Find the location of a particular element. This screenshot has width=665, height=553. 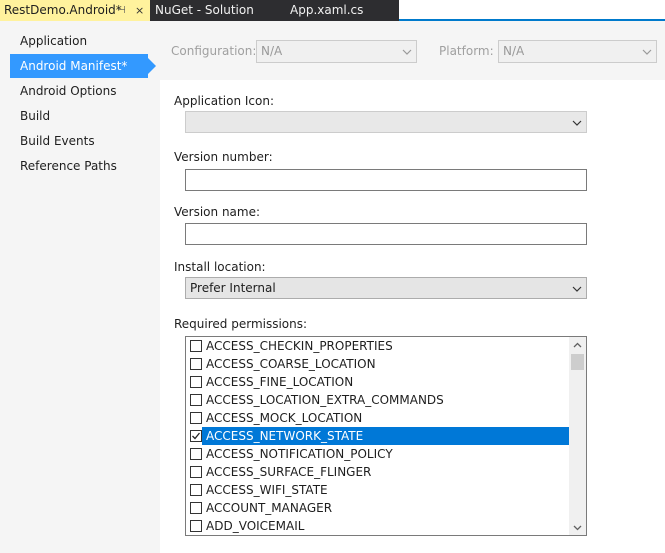

configuration-label: Configuration: is located at coordinates (214, 51).